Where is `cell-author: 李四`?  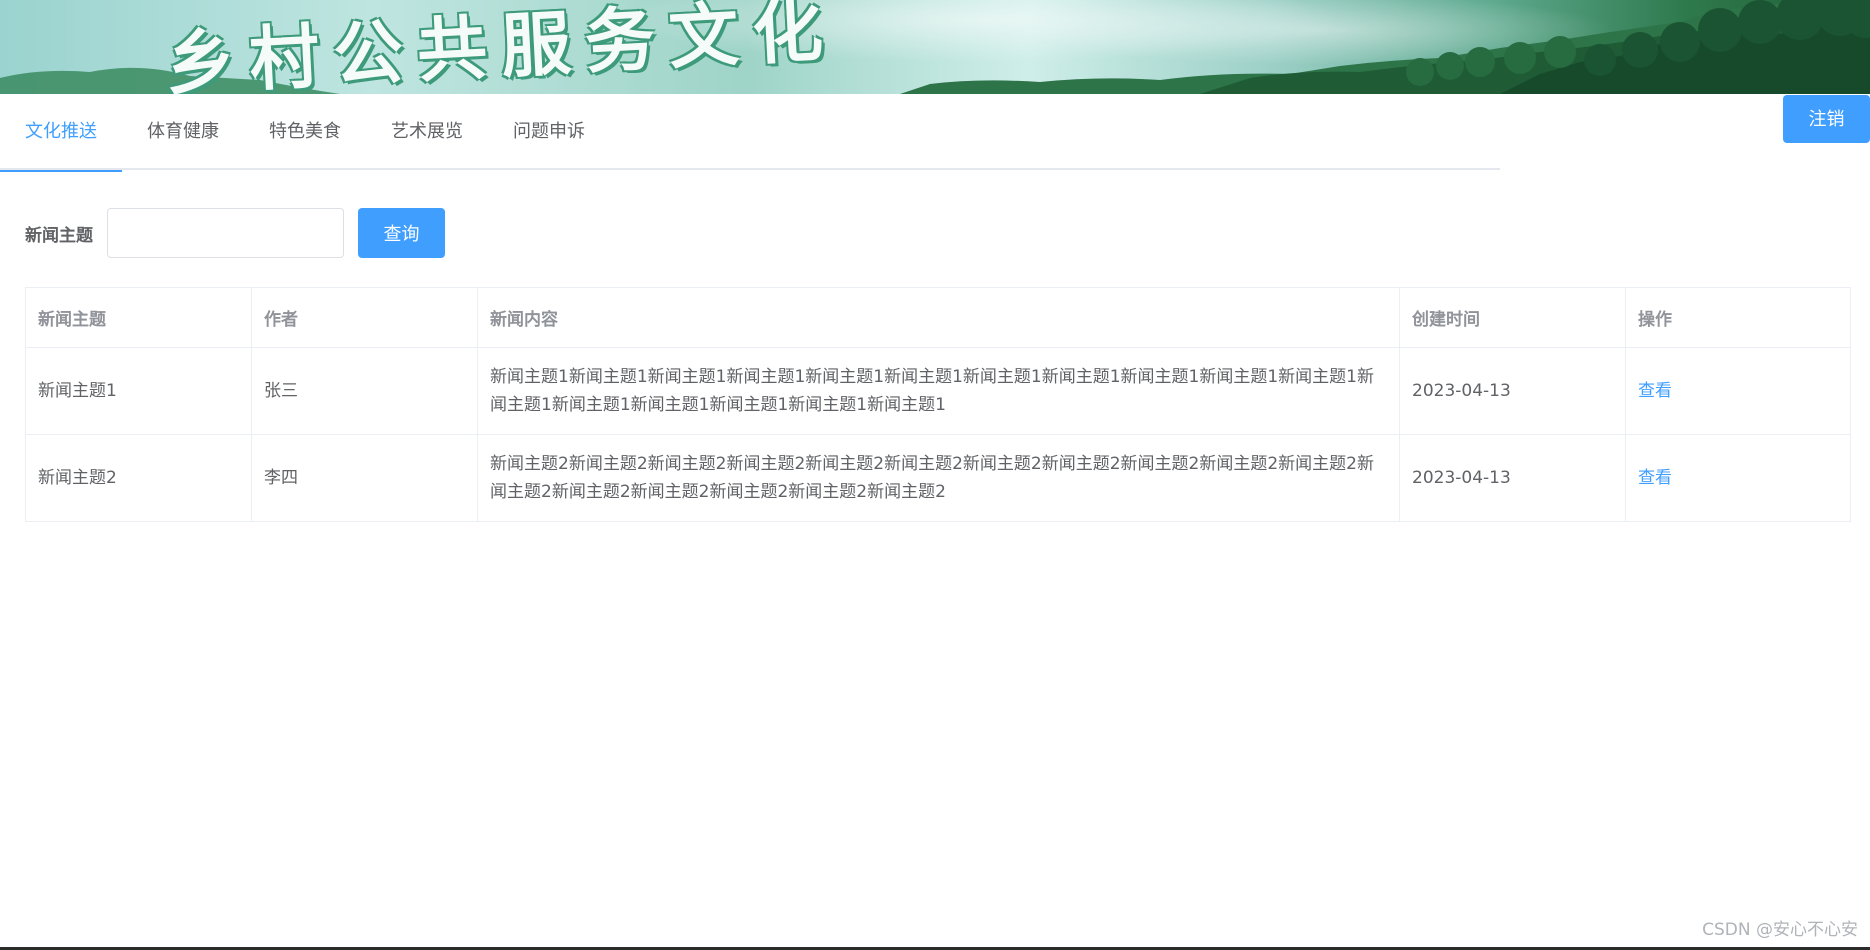
cell-author: 李四 is located at coordinates (364, 478).